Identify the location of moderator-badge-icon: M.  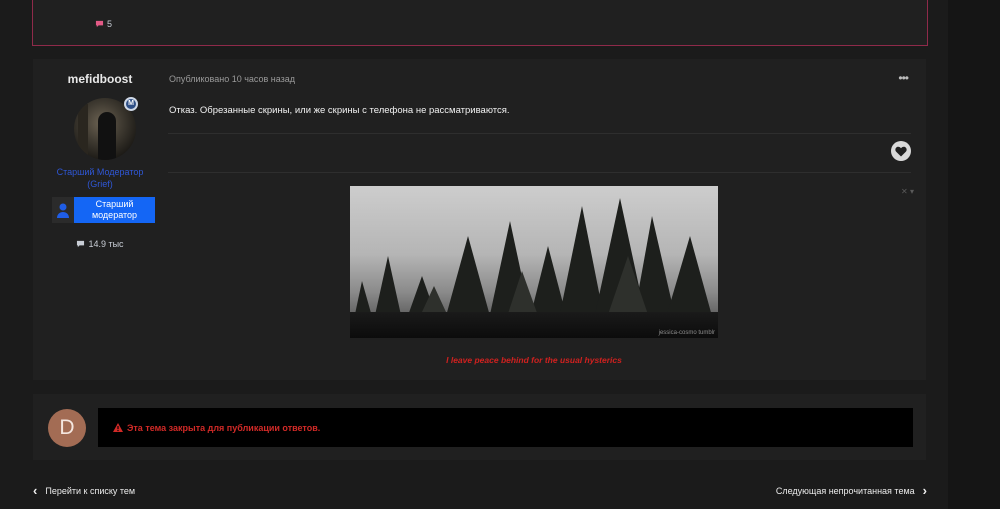
(131, 104).